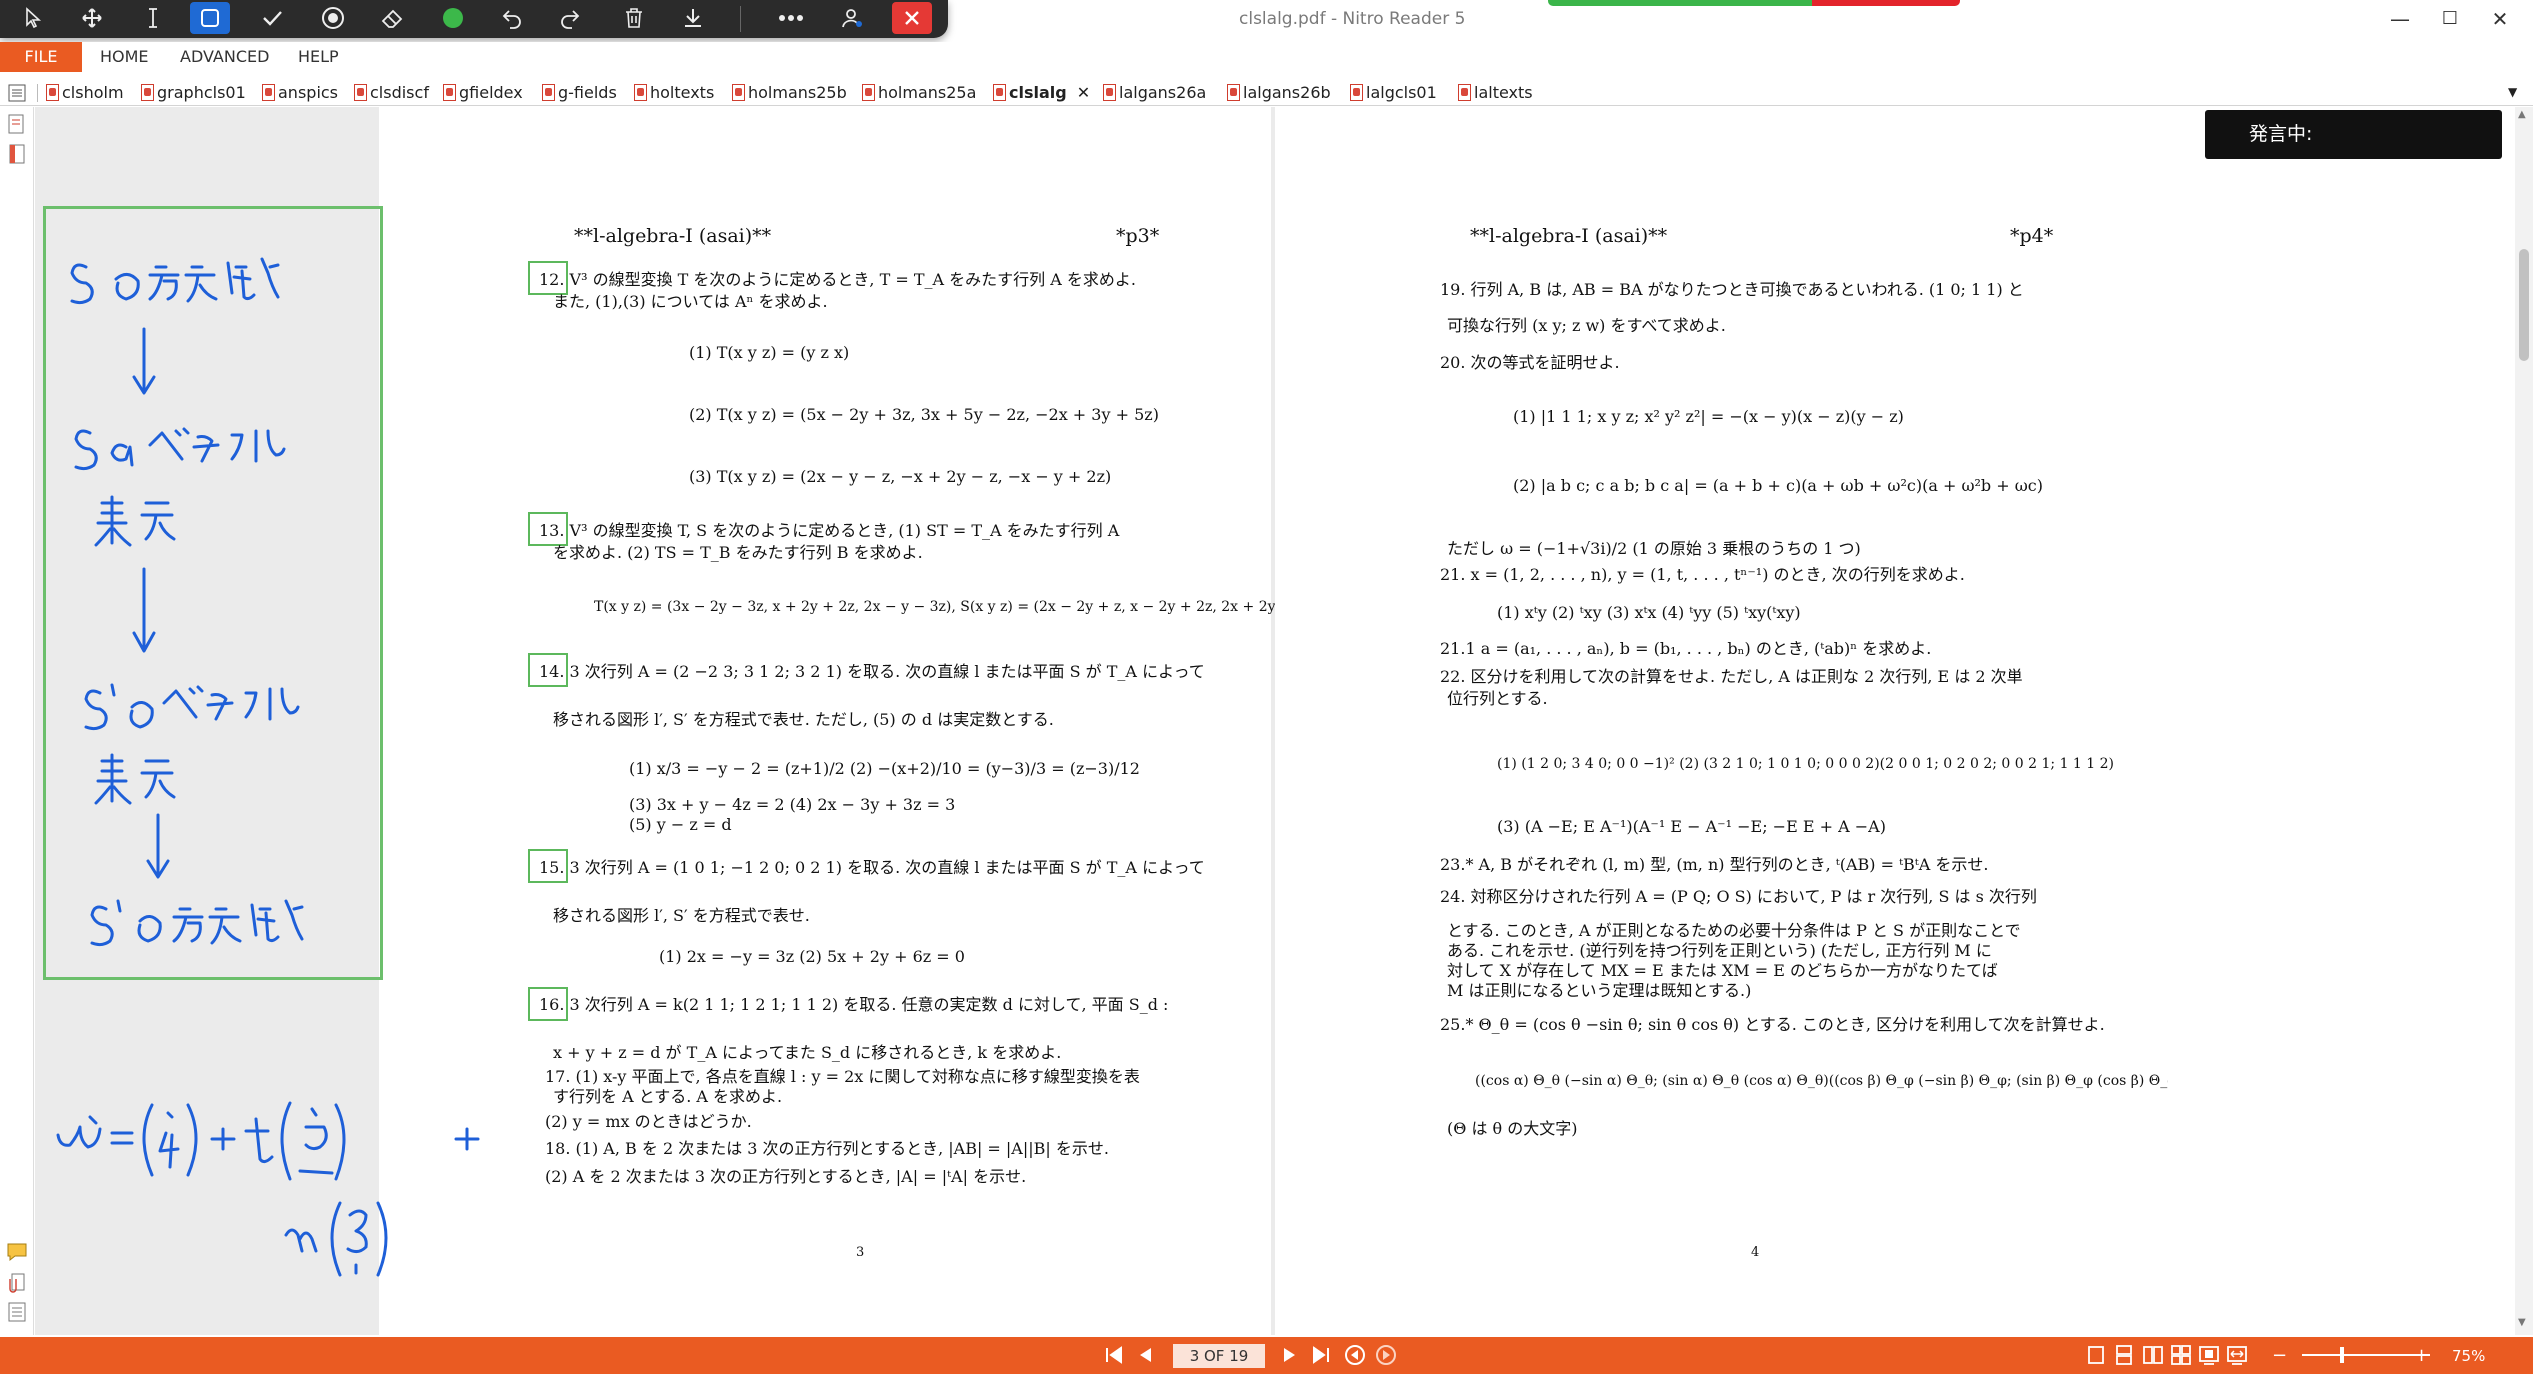  Describe the element at coordinates (680, 824) in the screenshot. I see `question-line: (5) y − z = d` at that location.